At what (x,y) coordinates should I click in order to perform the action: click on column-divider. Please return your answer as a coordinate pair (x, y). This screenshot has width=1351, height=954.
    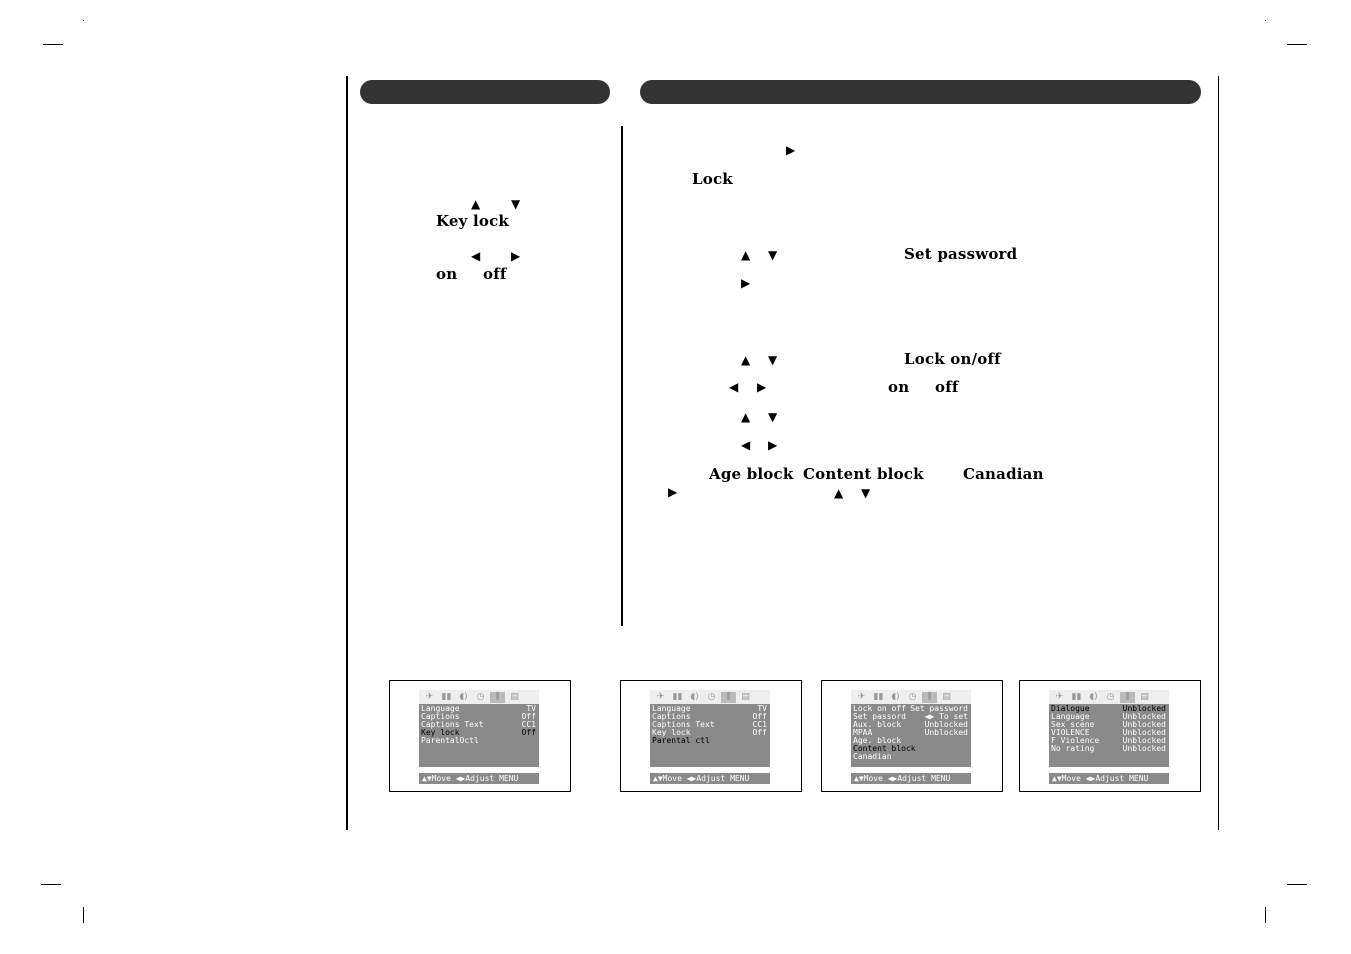
    Looking at the image, I should click on (622, 376).